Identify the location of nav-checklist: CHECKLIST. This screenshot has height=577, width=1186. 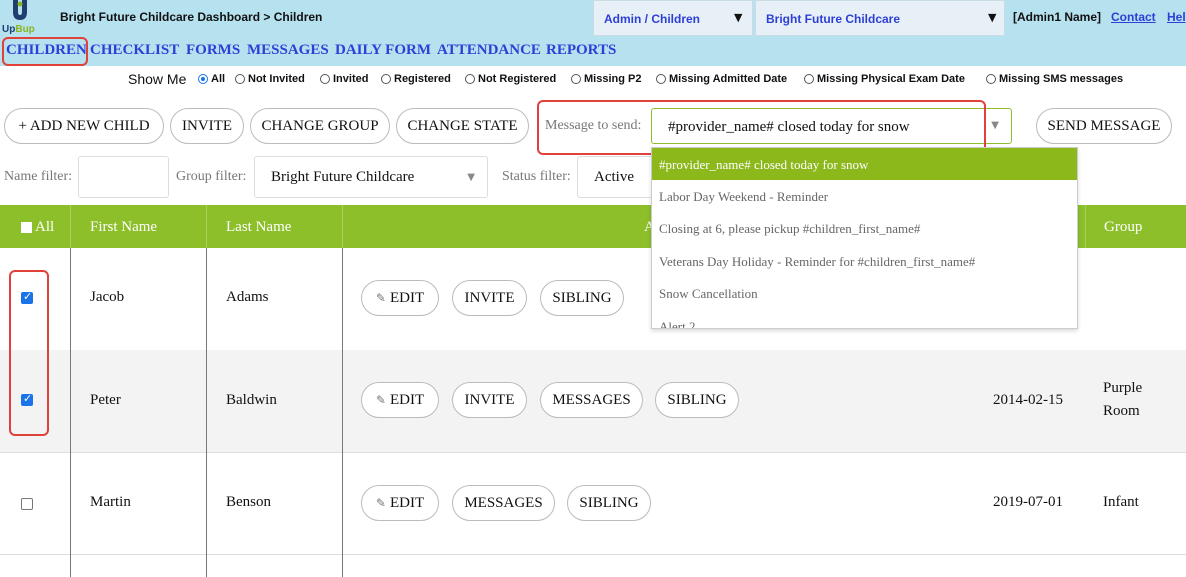
(134, 50).